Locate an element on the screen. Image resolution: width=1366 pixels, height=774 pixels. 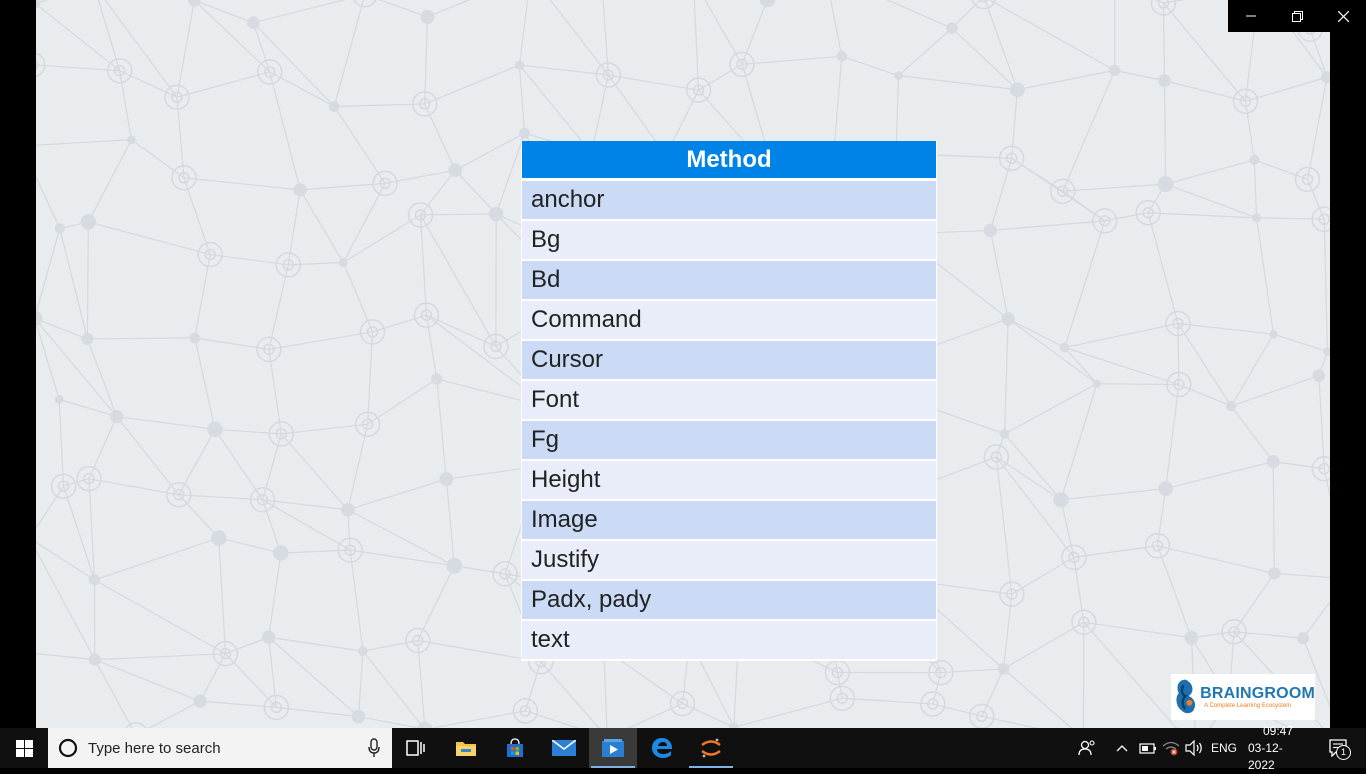
speaker-icon is located at coordinates (1194, 748).